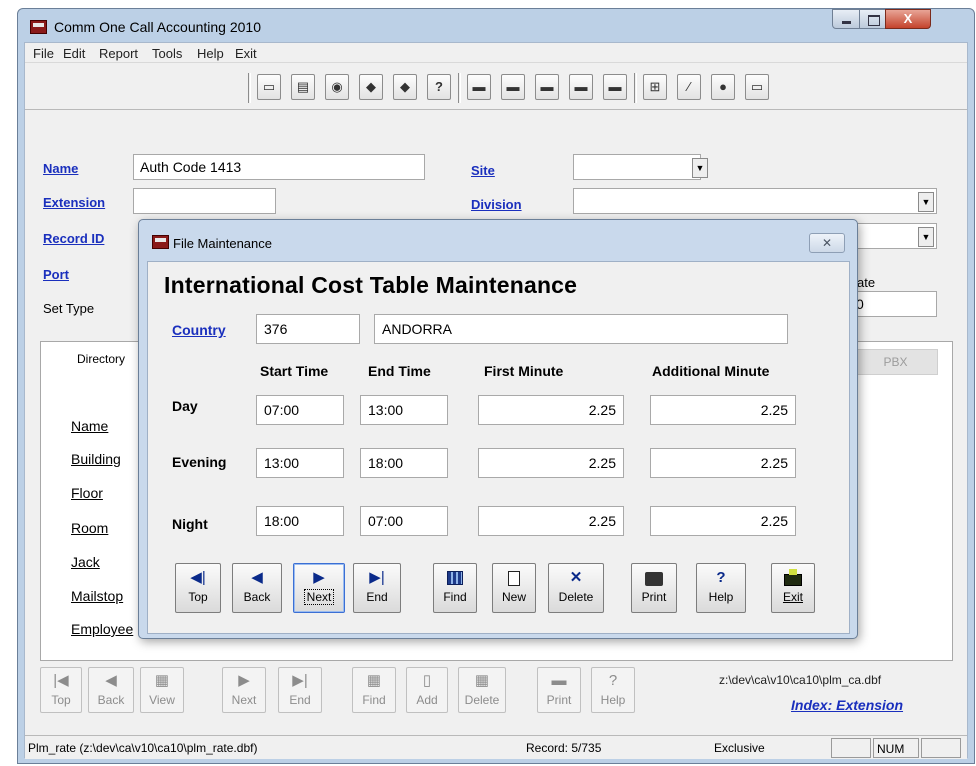  I want to click on maximize-button, so click(872, 19).